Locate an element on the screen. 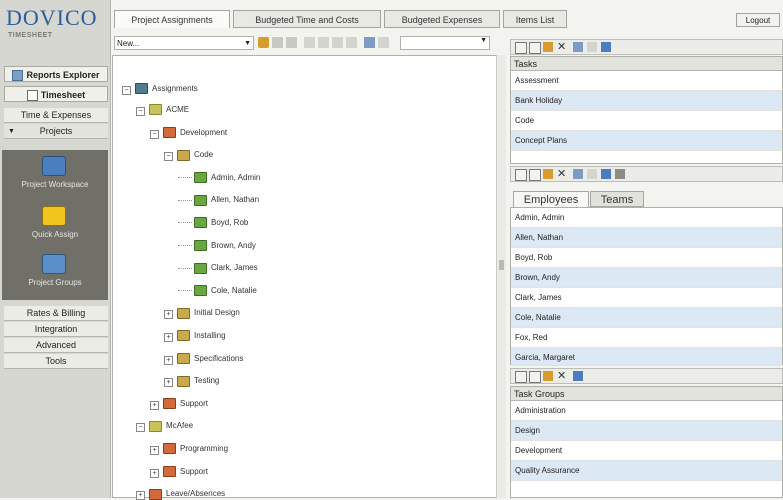 This screenshot has height=500, width=783. list-item: Clark, James is located at coordinates (646, 298).